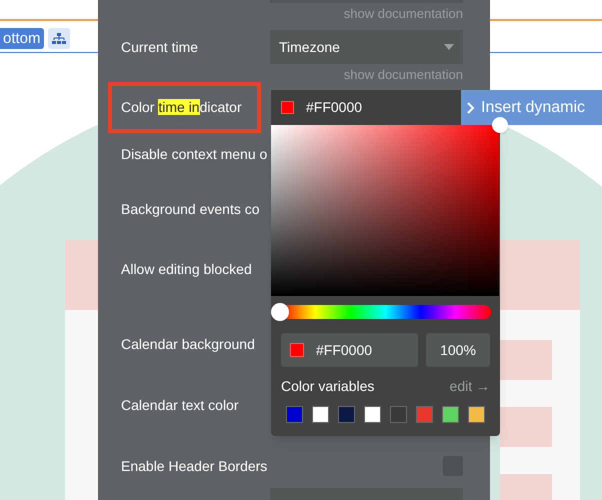  Describe the element at coordinates (366, 107) in the screenshot. I see `color-field: #FF0000` at that location.